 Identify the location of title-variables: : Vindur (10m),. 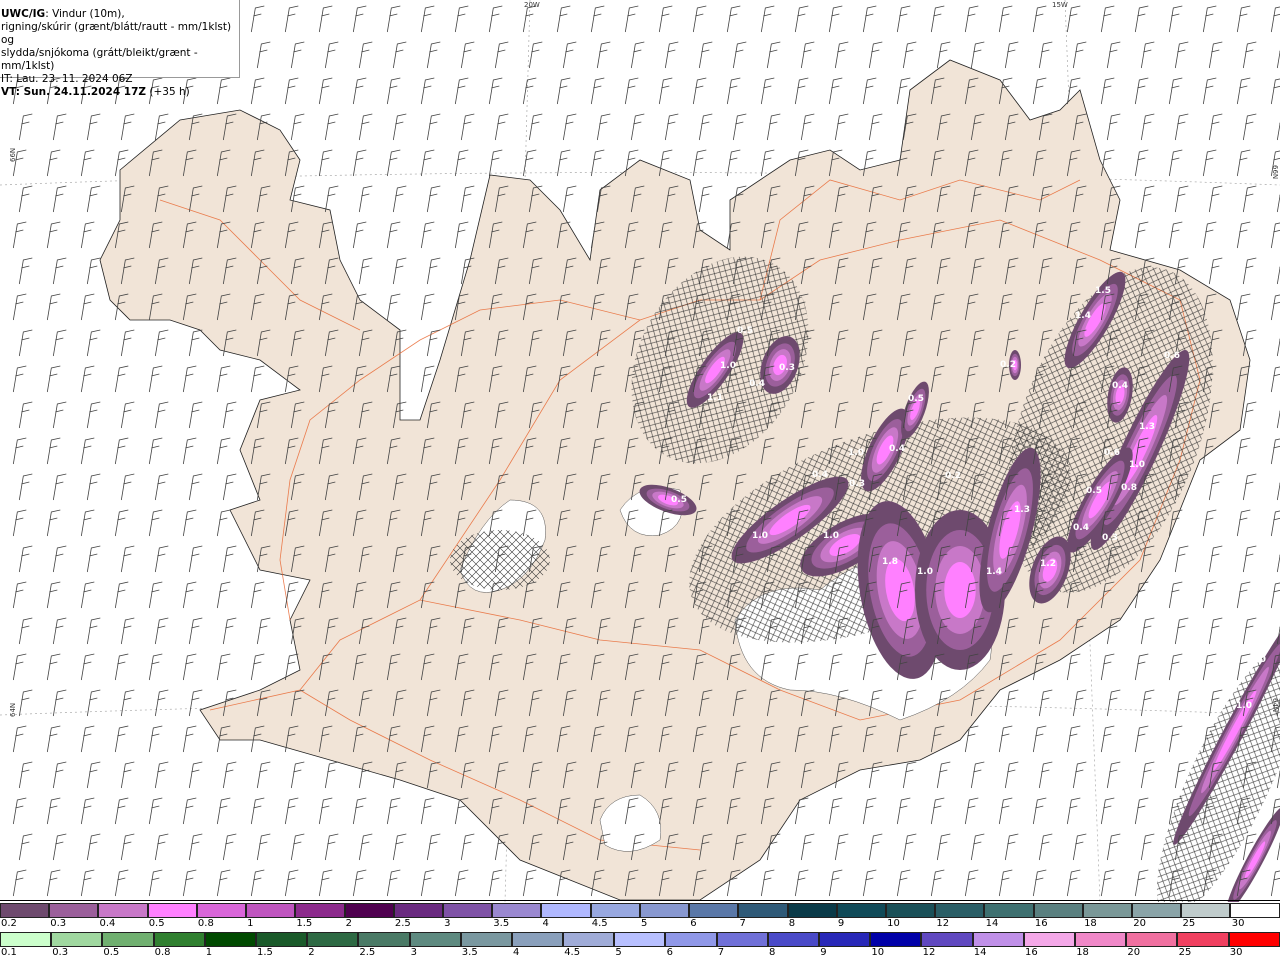
(85, 14).